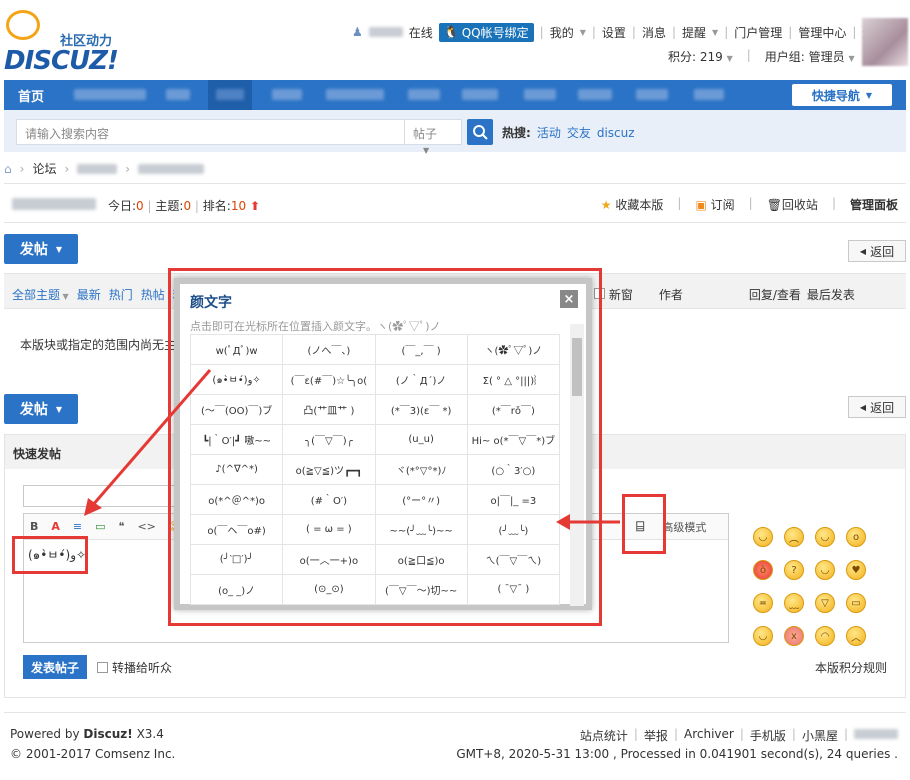  Describe the element at coordinates (153, 294) in the screenshot. I see `filter-hot-posts: 热帖` at that location.